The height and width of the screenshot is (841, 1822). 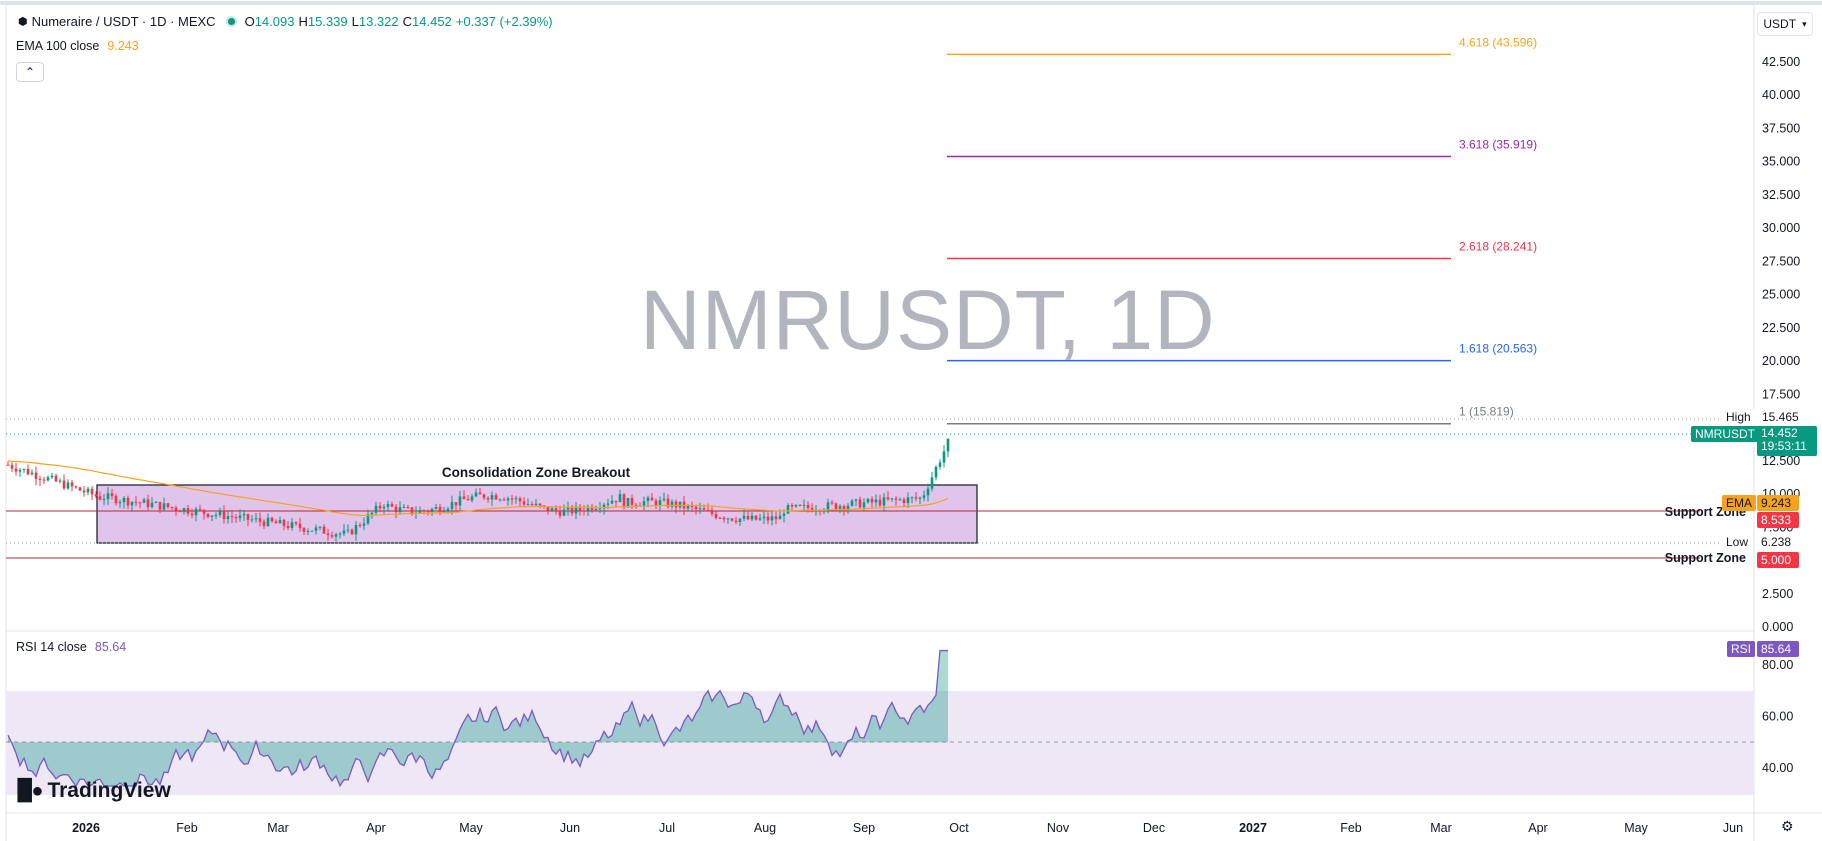 I want to click on price-axis-tick: 22.500, so click(x=1781, y=328).